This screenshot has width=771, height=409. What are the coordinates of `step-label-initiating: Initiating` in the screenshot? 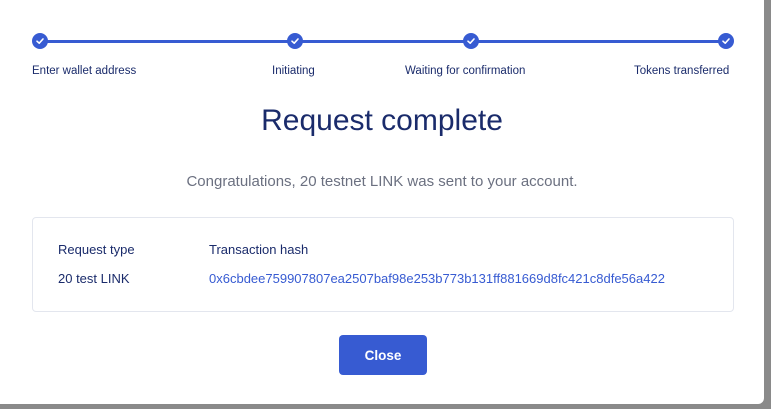 It's located at (293, 71).